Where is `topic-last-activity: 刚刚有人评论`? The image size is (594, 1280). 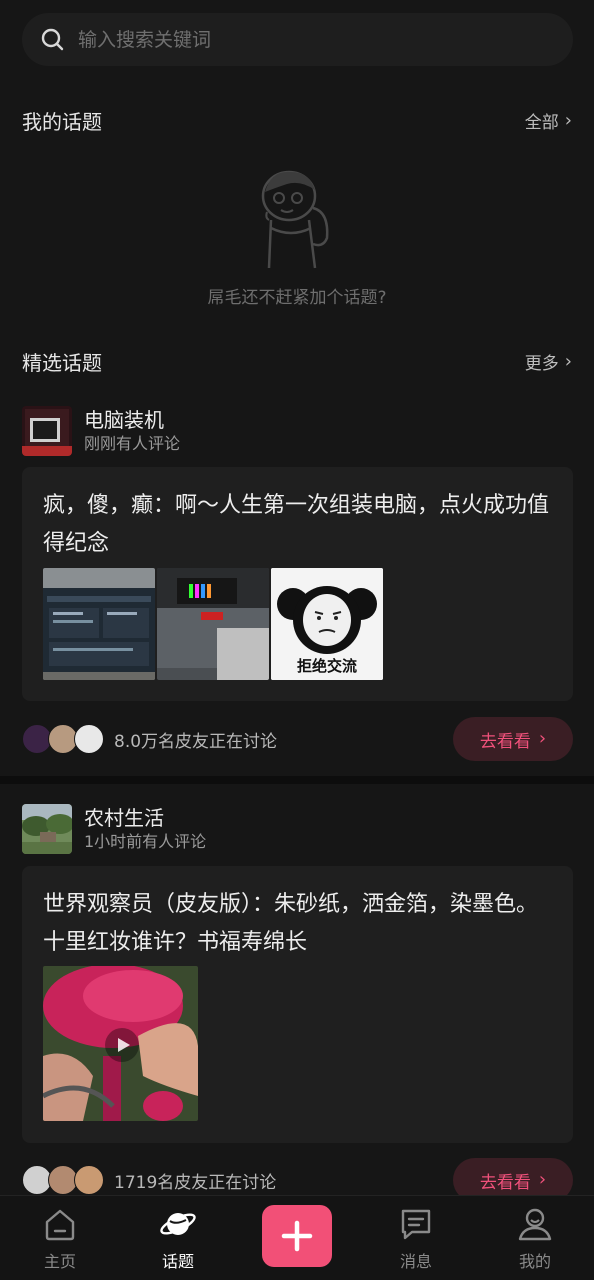 topic-last-activity: 刚刚有人评论 is located at coordinates (132, 443).